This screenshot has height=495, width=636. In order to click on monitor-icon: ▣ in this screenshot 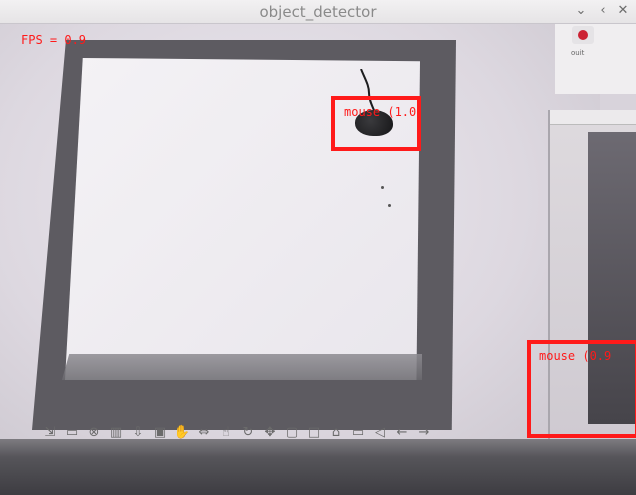, I will do `click(160, 432)`.